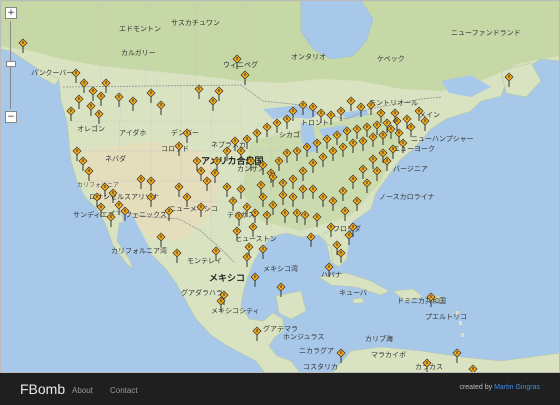 The height and width of the screenshot is (405, 560). I want to click on label-virginia: バージニア, so click(410, 169).